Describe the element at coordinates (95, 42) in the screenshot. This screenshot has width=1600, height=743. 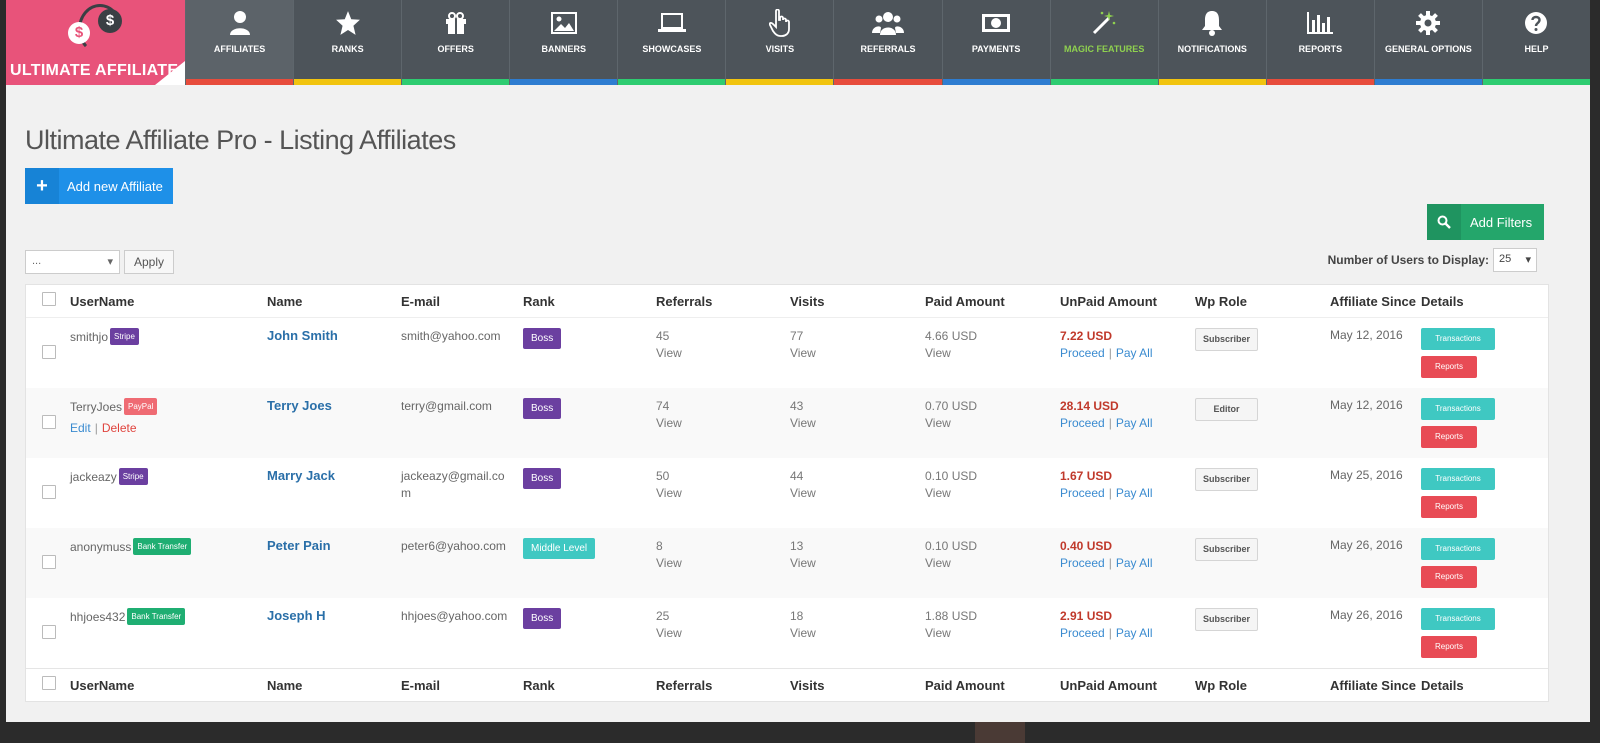
I see `brand-logo: $ $ ULTIMATE AFFILIATE` at that location.